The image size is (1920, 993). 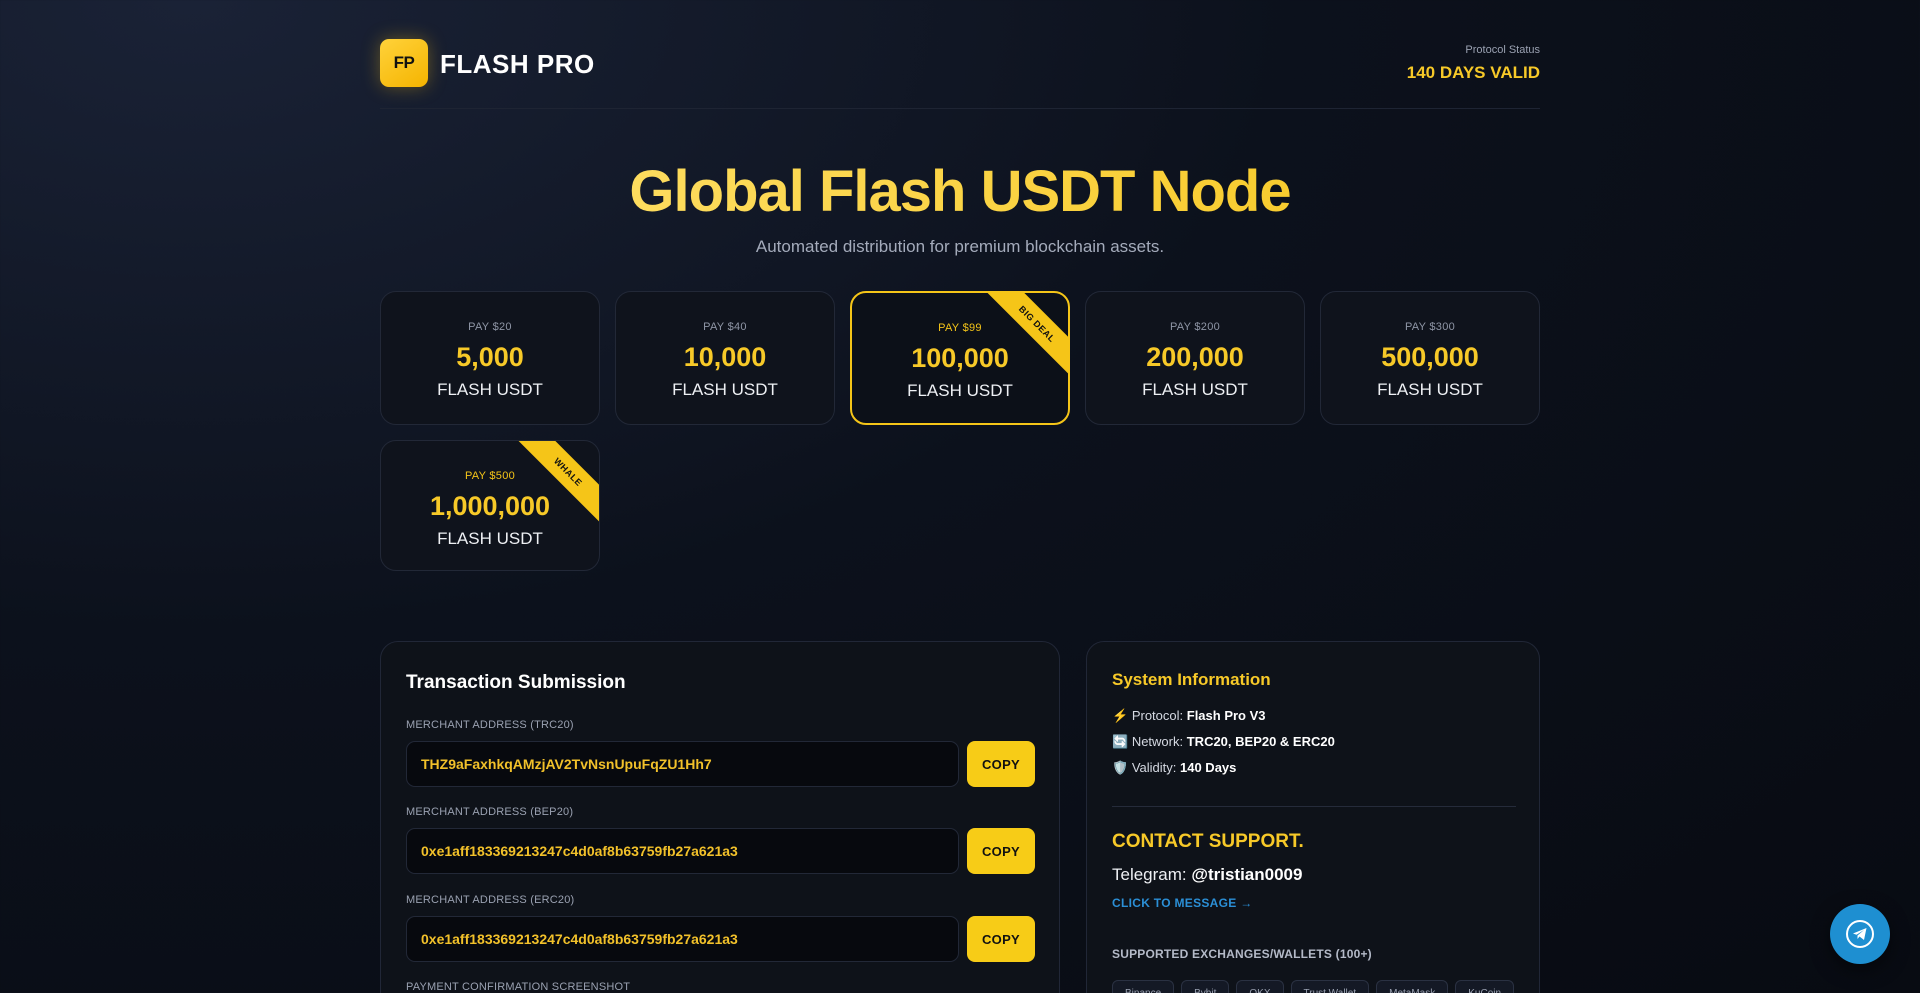 I want to click on package-amount: 100,000, so click(x=960, y=358).